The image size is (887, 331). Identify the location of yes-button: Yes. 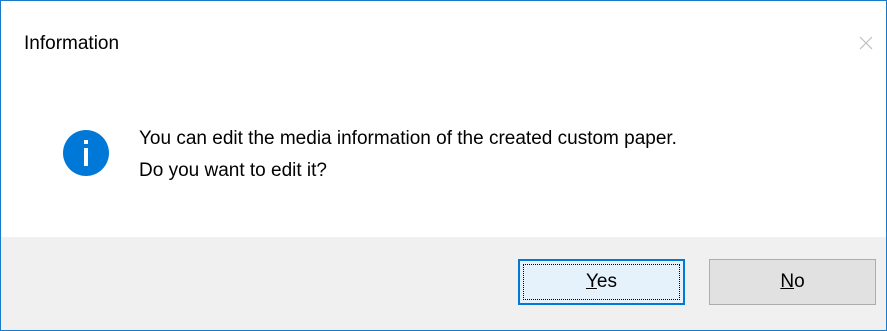
(601, 282).